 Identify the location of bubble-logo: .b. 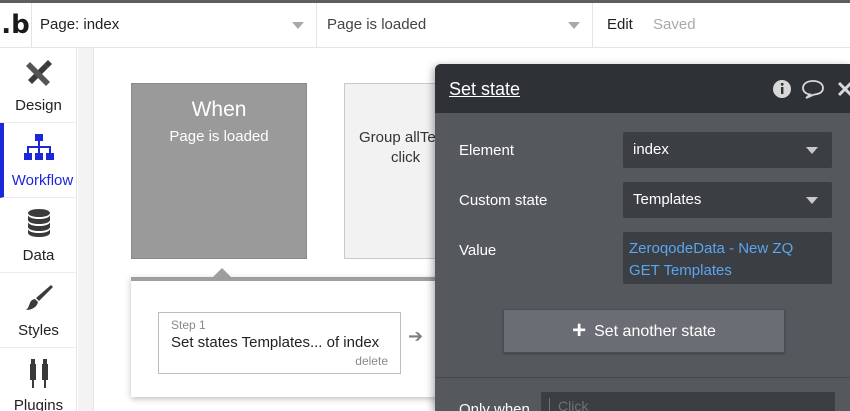
(15, 25).